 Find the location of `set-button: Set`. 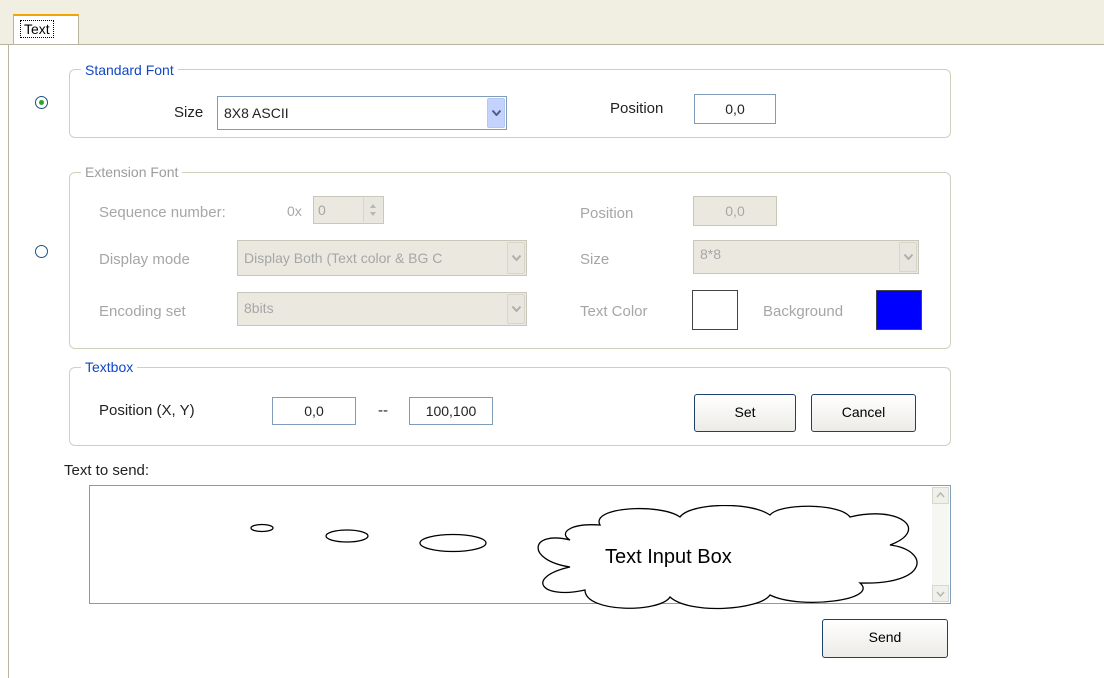

set-button: Set is located at coordinates (745, 413).